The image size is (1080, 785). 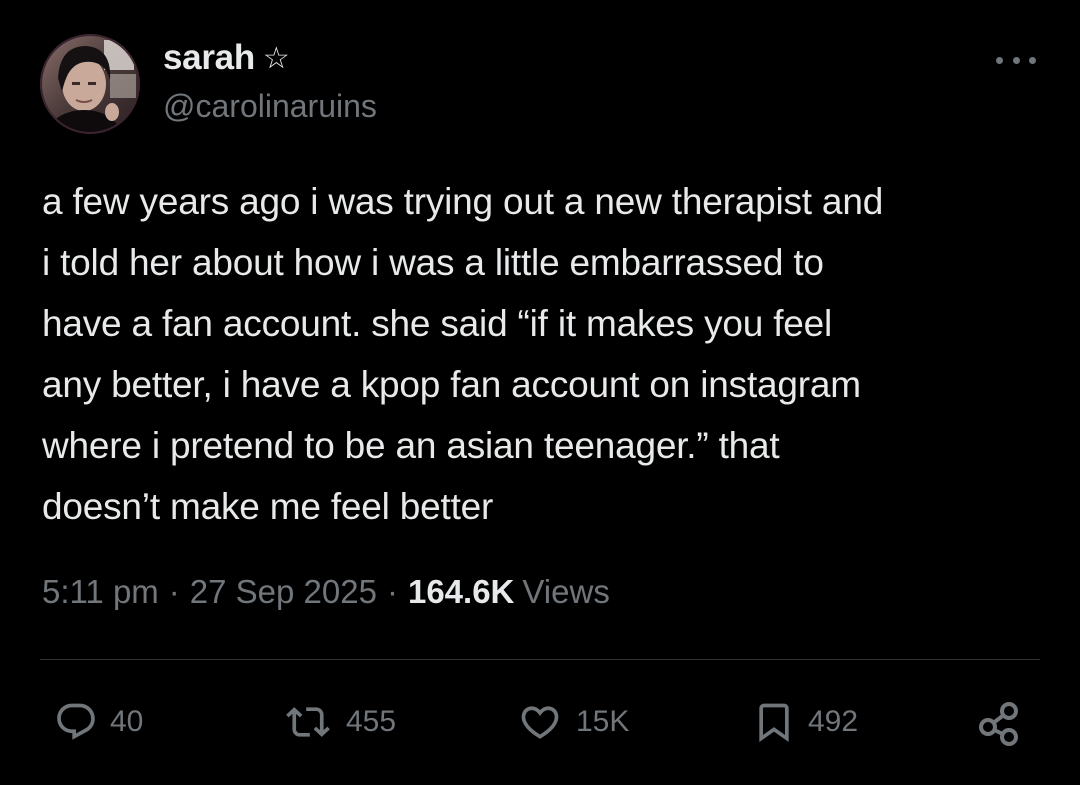 I want to click on reply-icon, so click(x=76, y=721).